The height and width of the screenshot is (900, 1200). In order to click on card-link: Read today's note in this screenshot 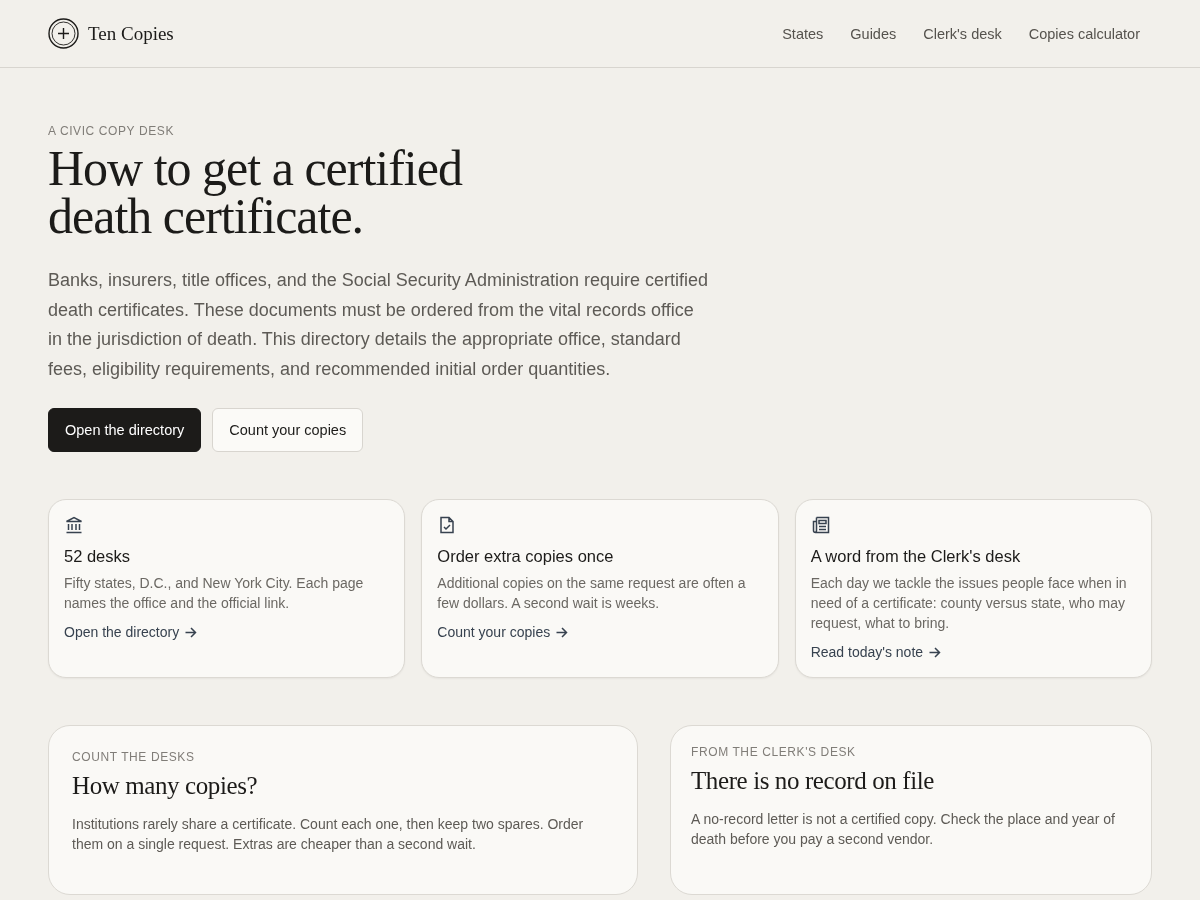, I will do `click(876, 652)`.